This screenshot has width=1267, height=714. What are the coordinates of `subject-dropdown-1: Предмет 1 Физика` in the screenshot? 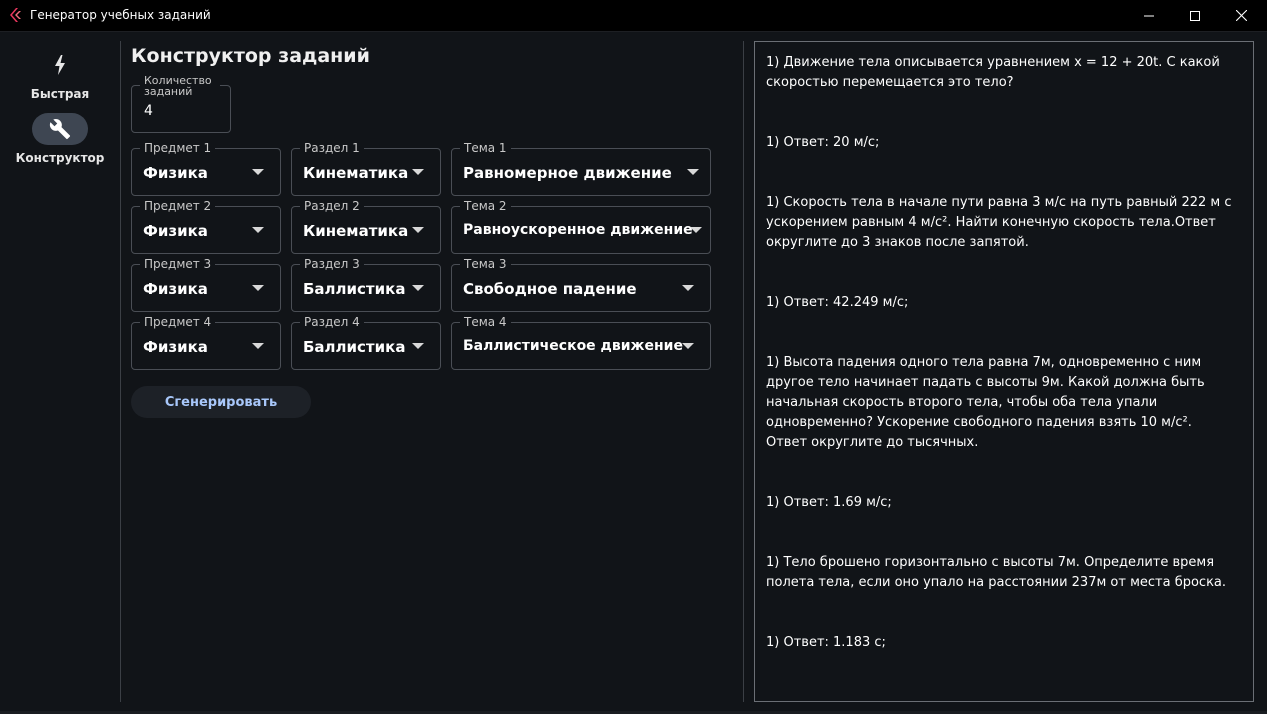 It's located at (206, 168).